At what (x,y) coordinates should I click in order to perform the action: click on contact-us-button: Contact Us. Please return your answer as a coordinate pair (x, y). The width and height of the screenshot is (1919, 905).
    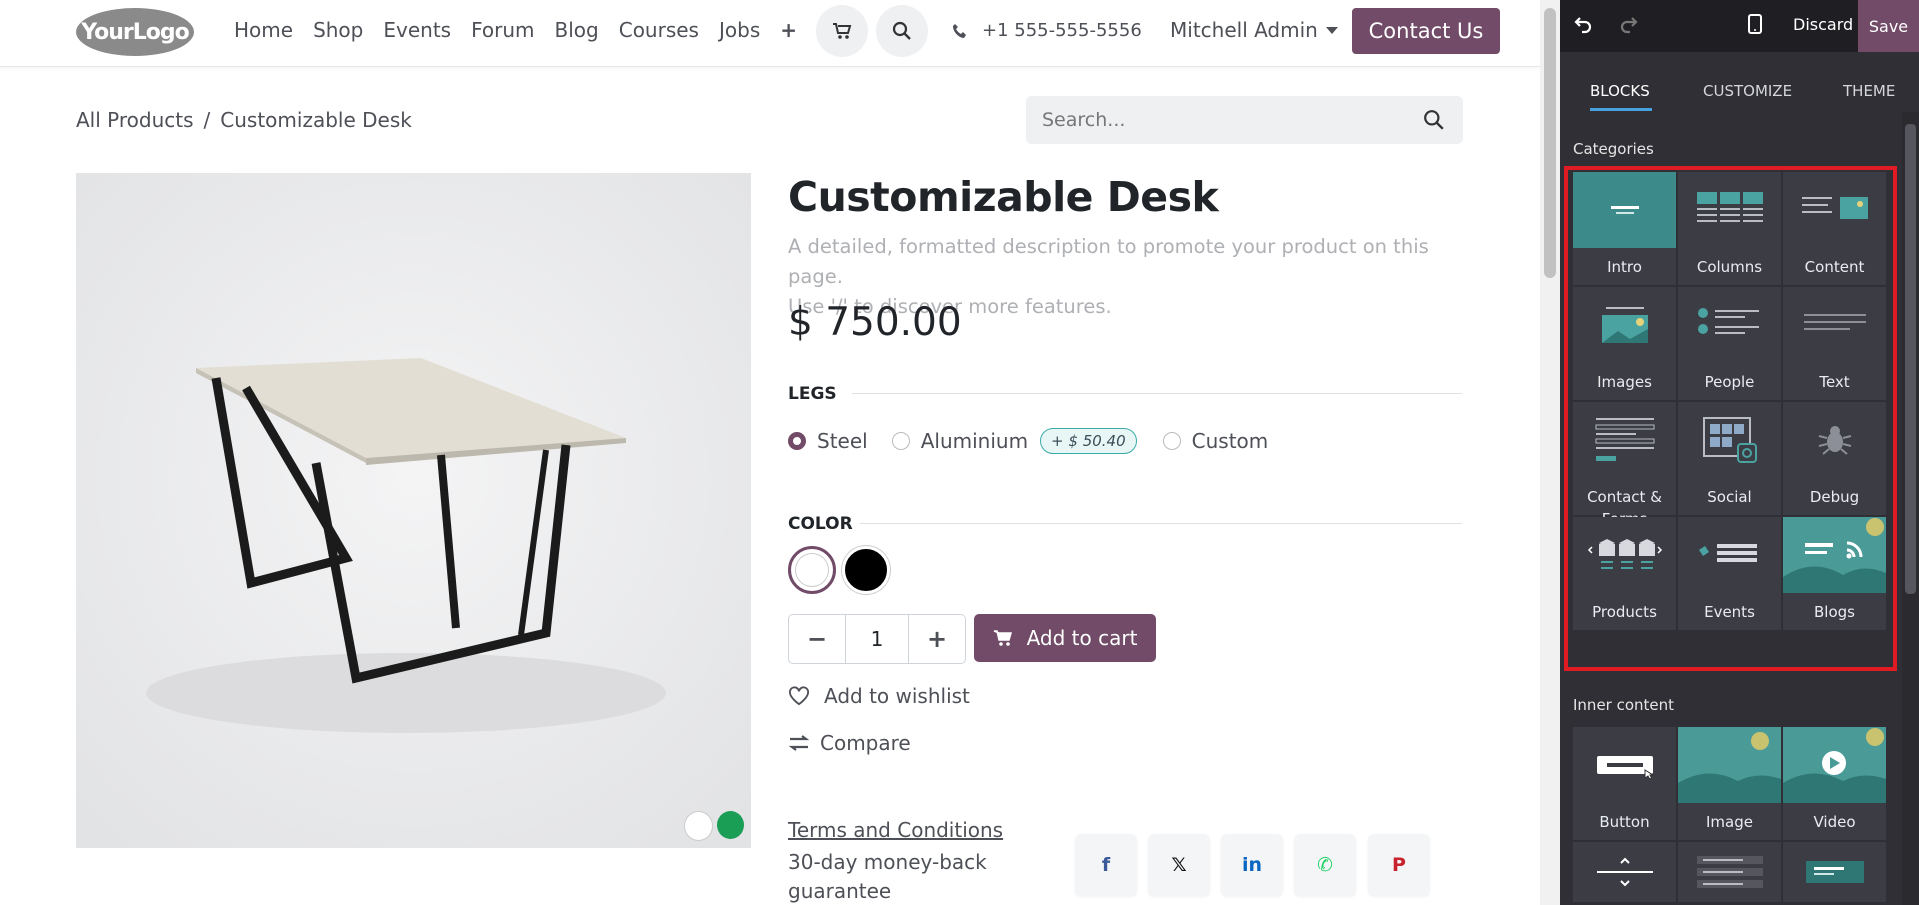
    Looking at the image, I should click on (1426, 31).